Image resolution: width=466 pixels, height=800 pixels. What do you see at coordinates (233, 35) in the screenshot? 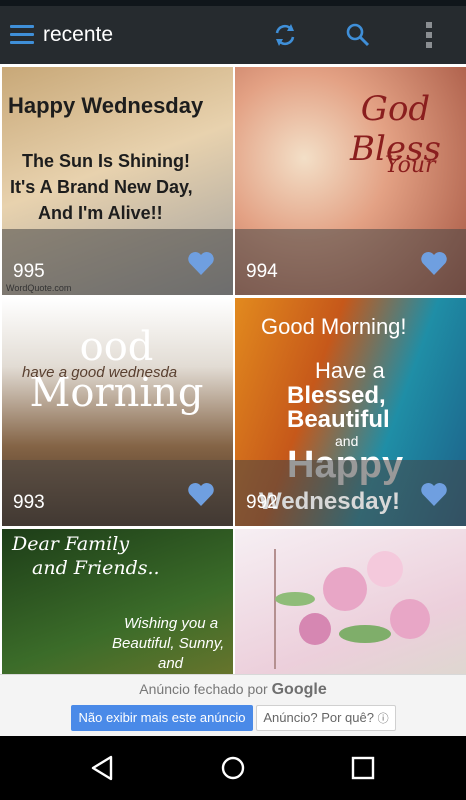
I see `app-bar: recente` at bounding box center [233, 35].